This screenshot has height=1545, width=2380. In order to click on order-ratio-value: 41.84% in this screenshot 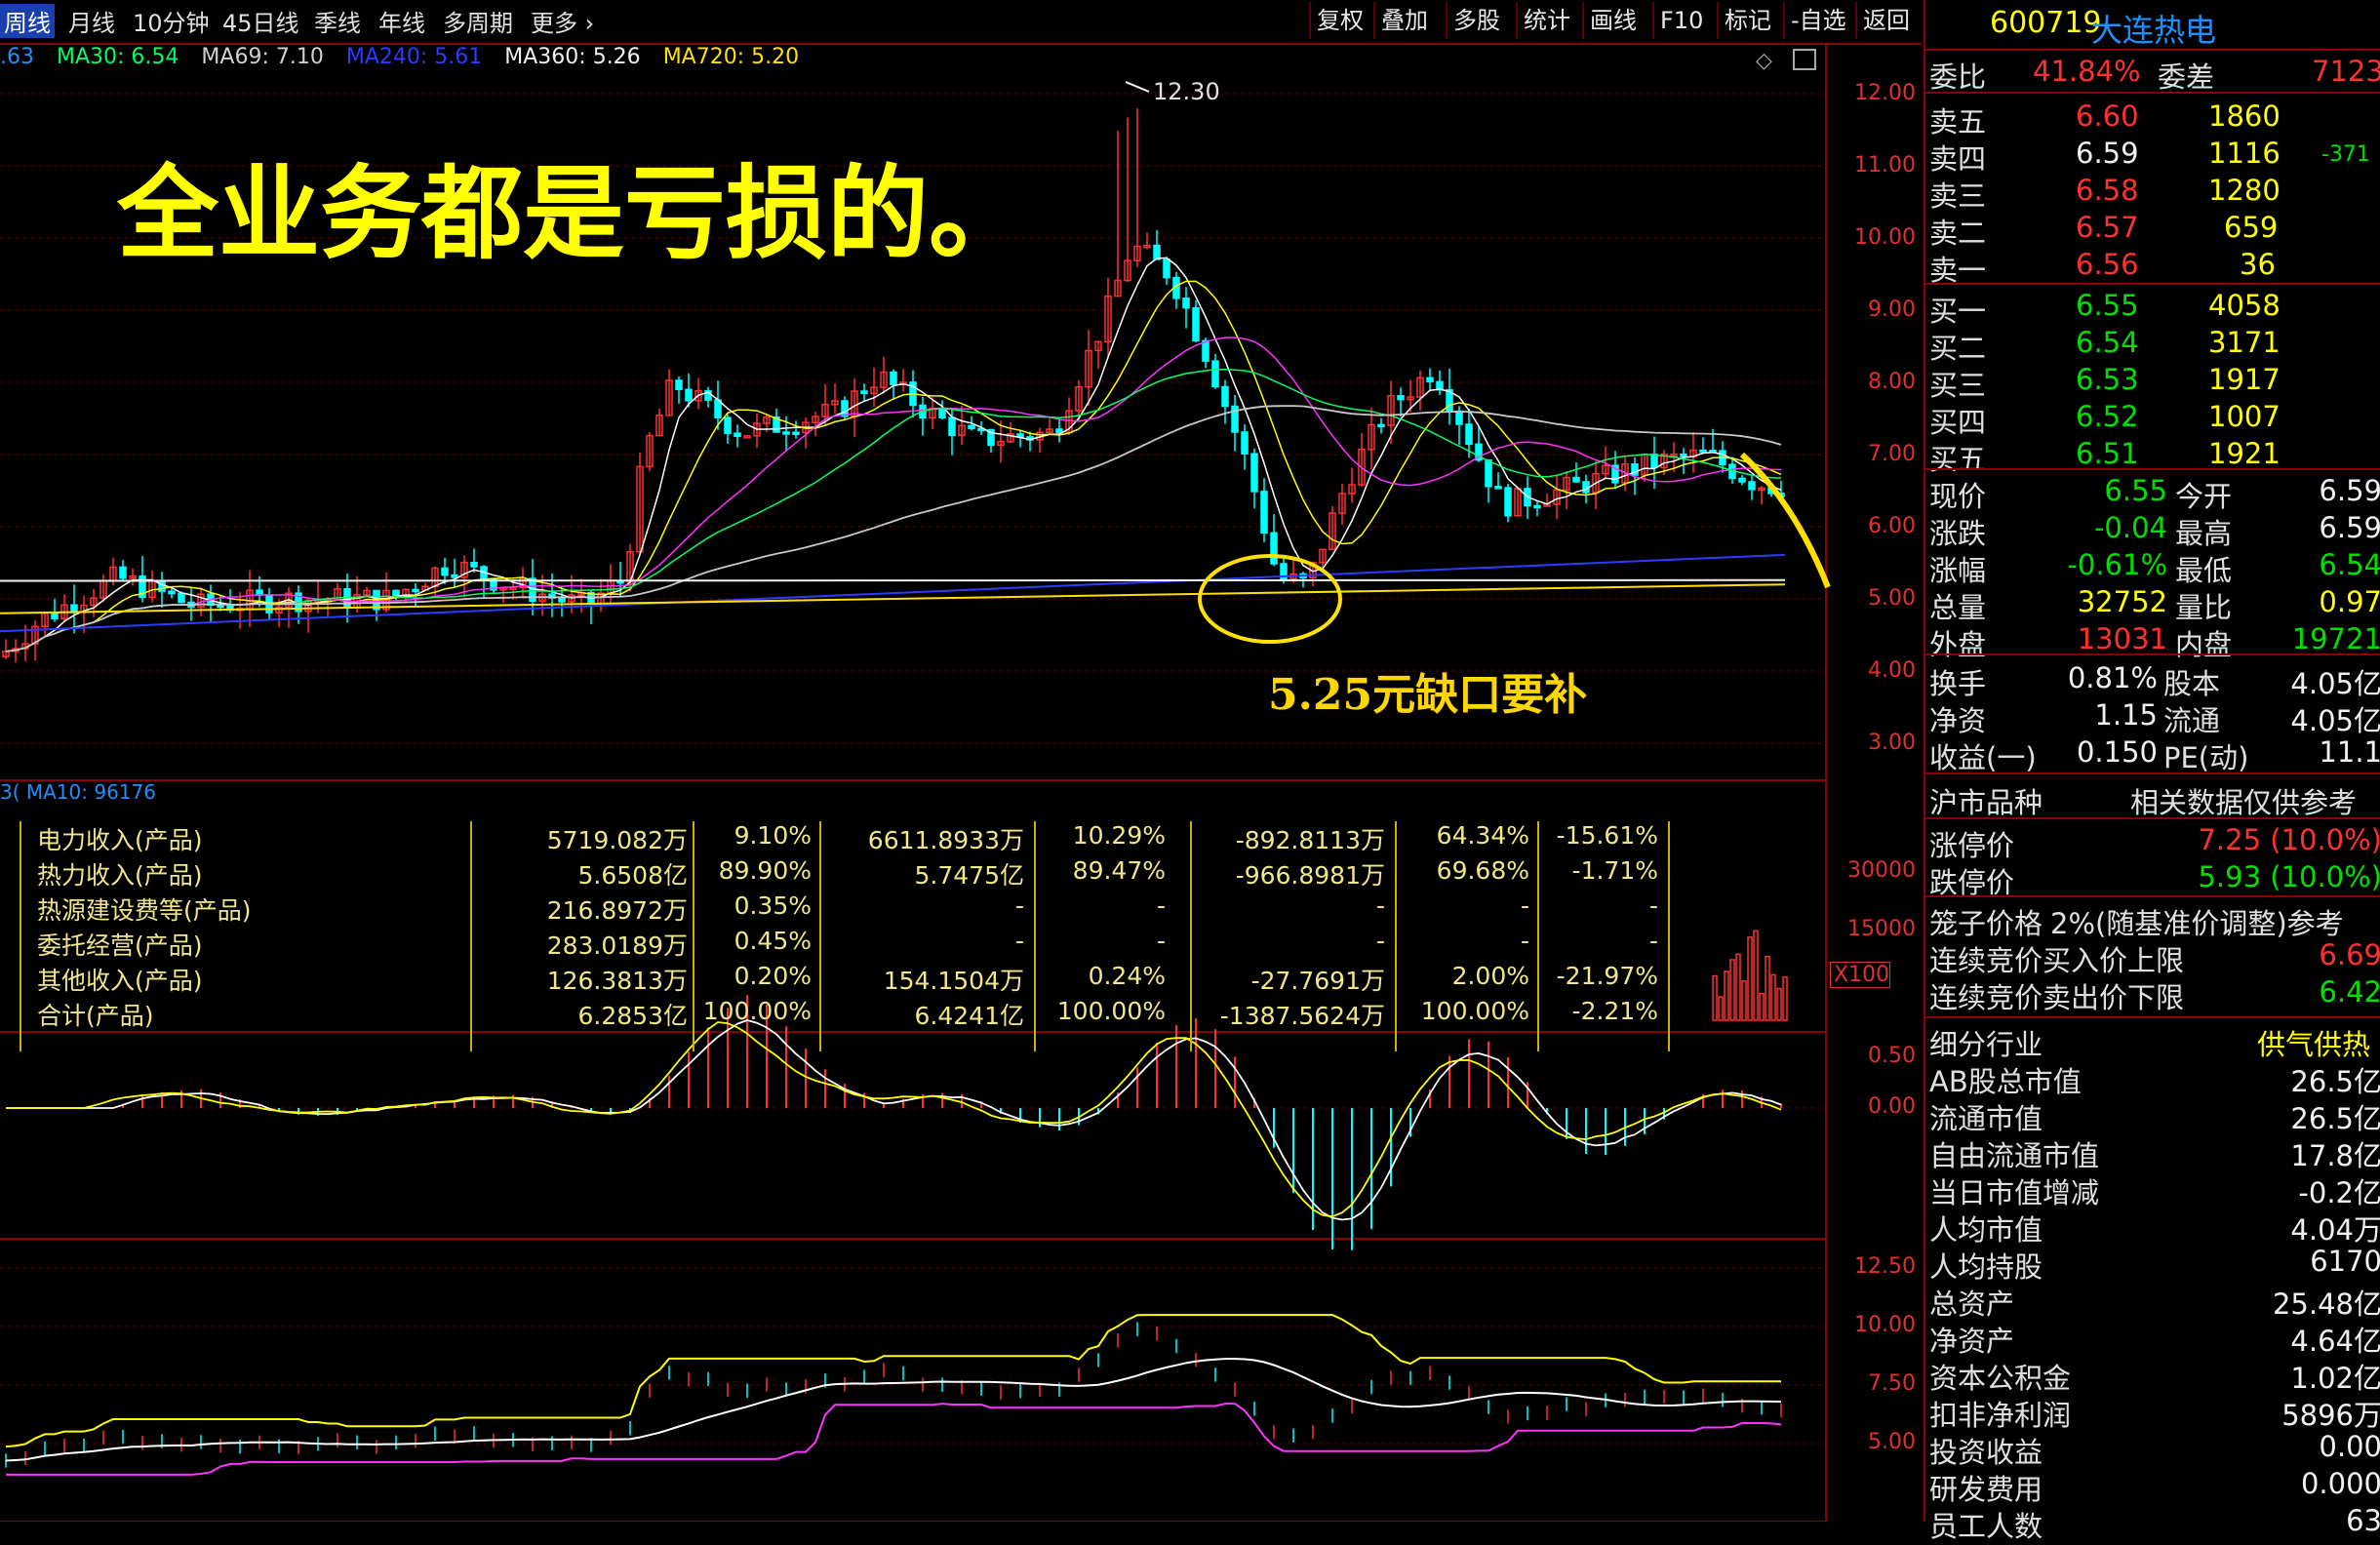, I will do `click(2087, 71)`.